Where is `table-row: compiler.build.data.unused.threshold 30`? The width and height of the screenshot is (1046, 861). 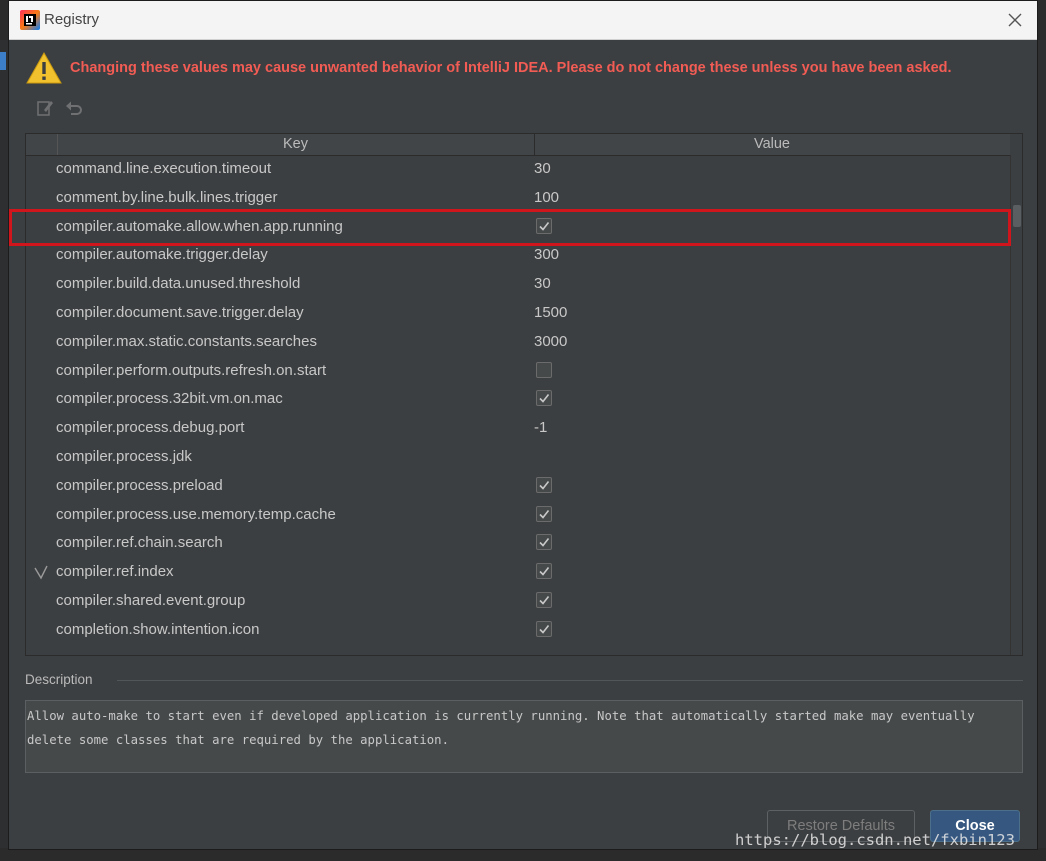
table-row: compiler.build.data.unused.threshold 30 is located at coordinates (518, 284).